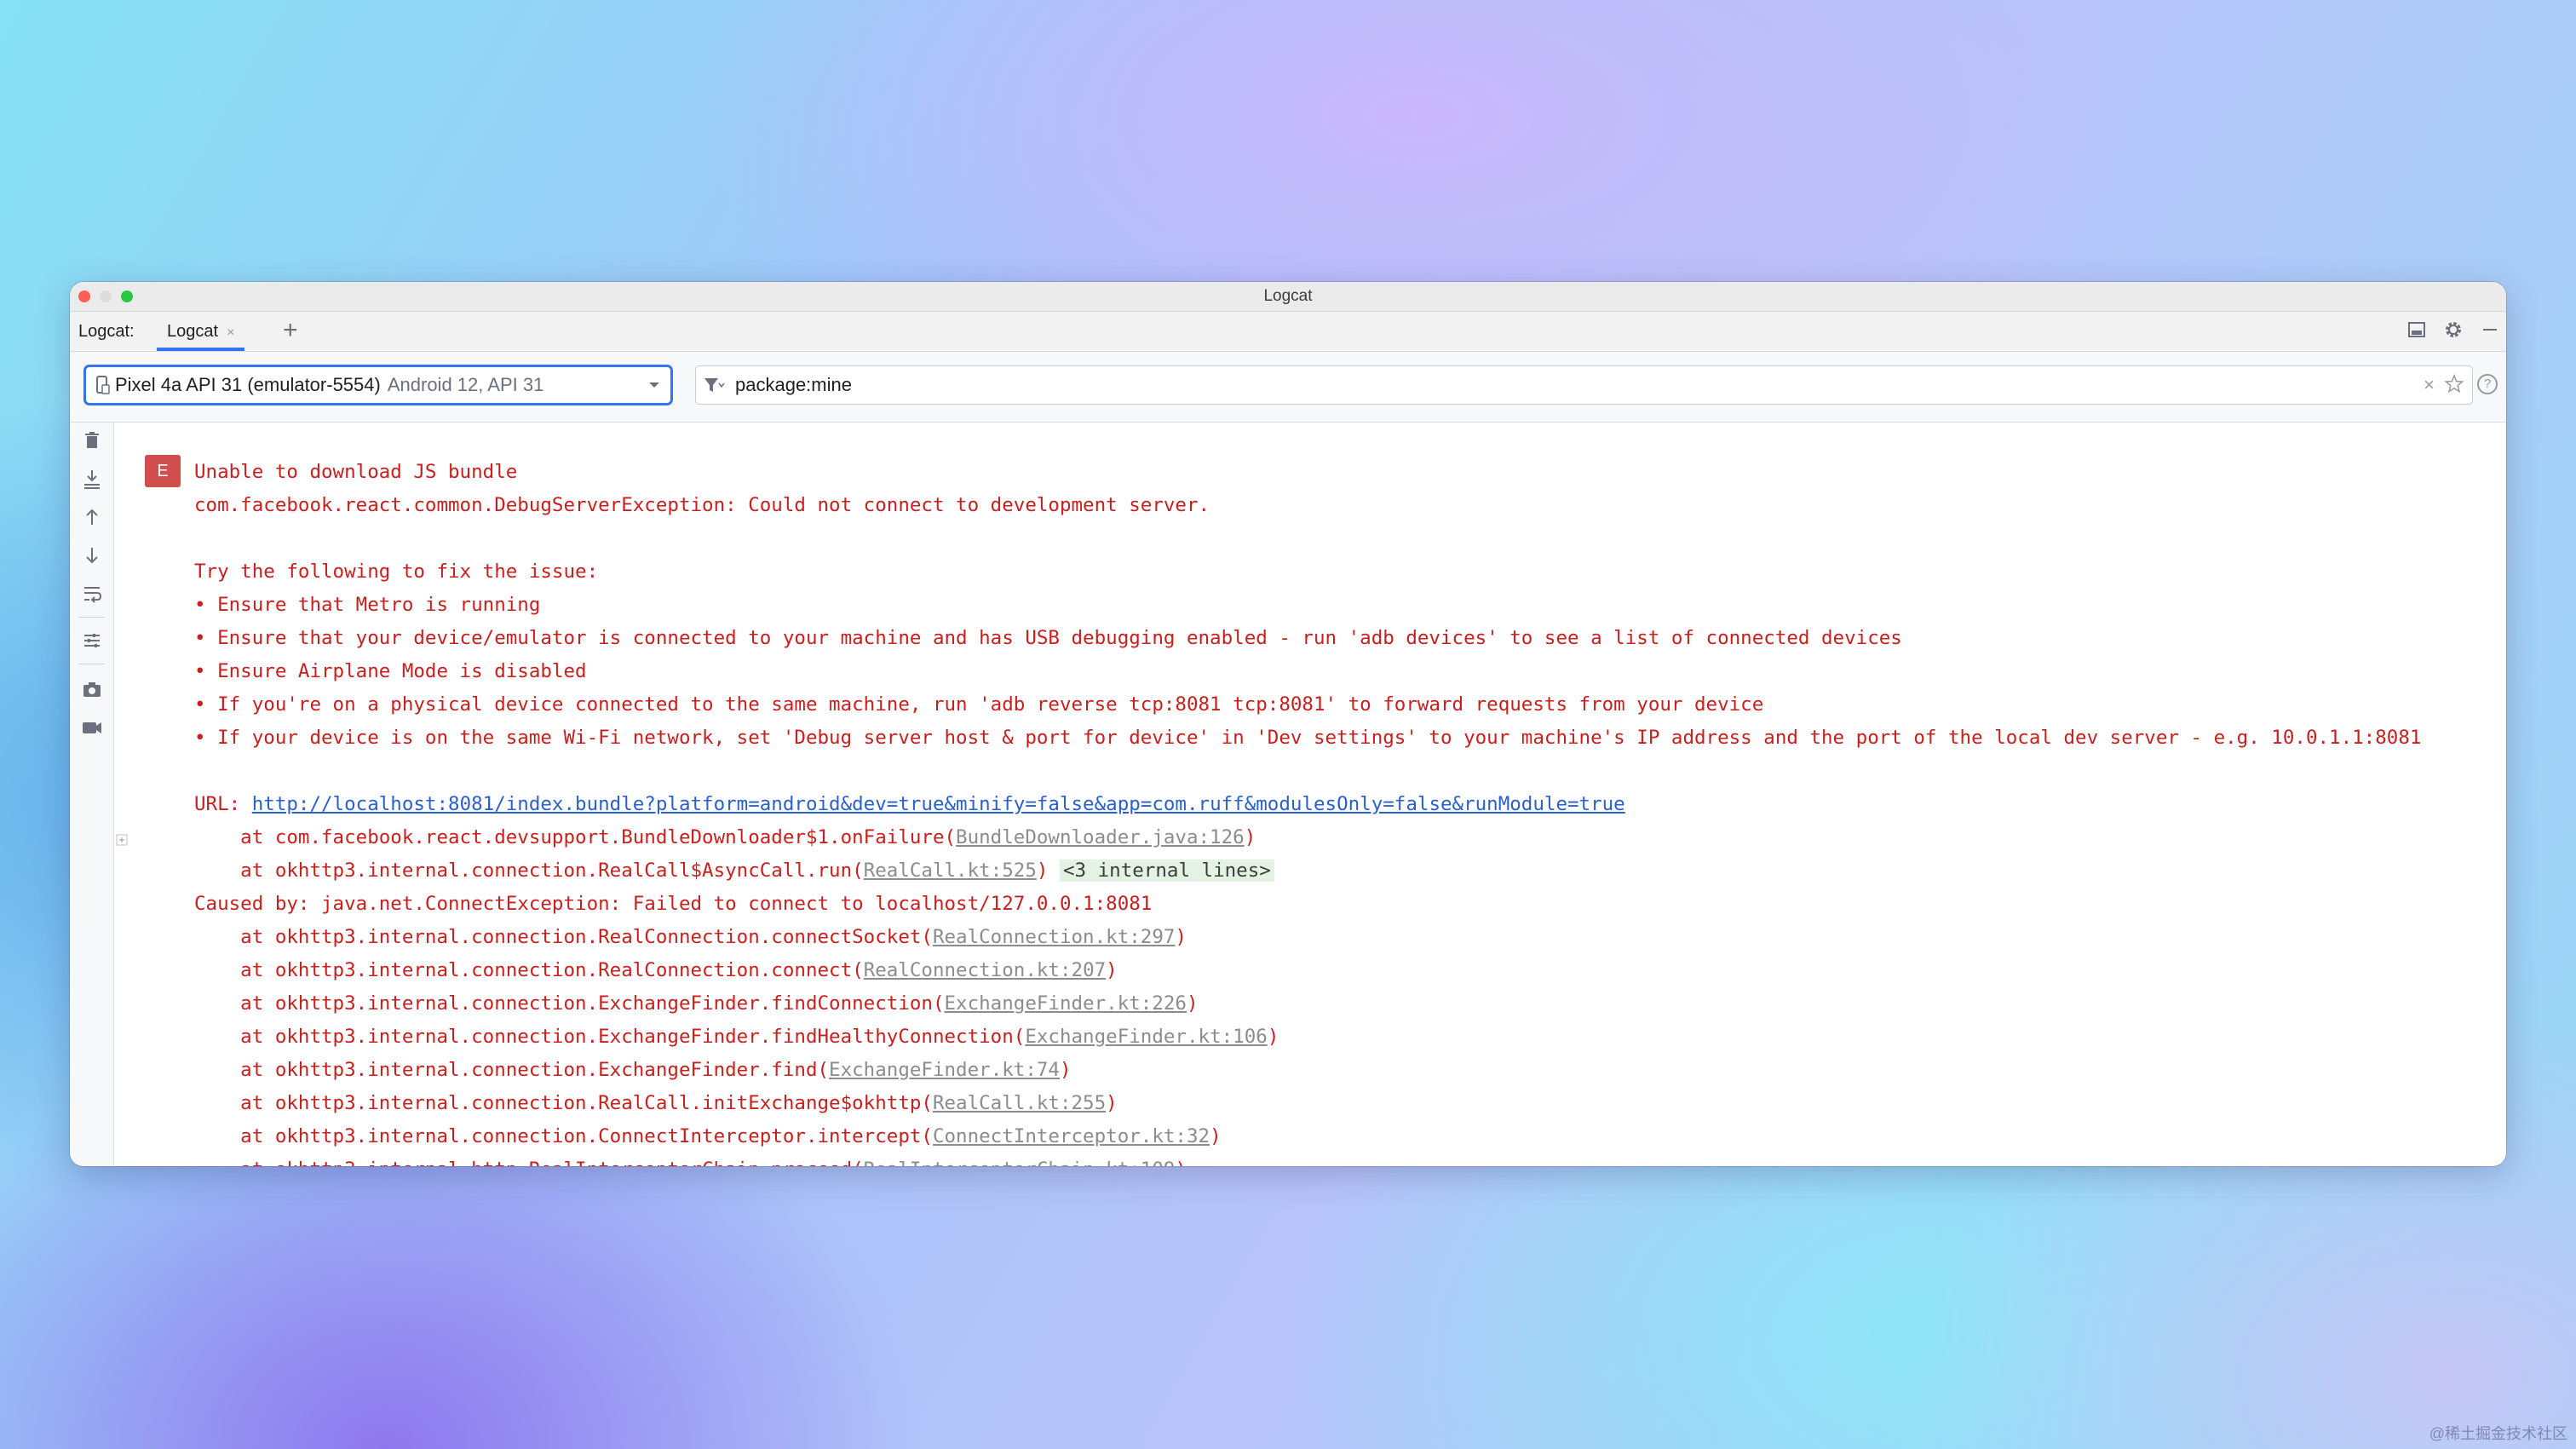  What do you see at coordinates (231, 332) in the screenshot?
I see `close-tab-icon: ×` at bounding box center [231, 332].